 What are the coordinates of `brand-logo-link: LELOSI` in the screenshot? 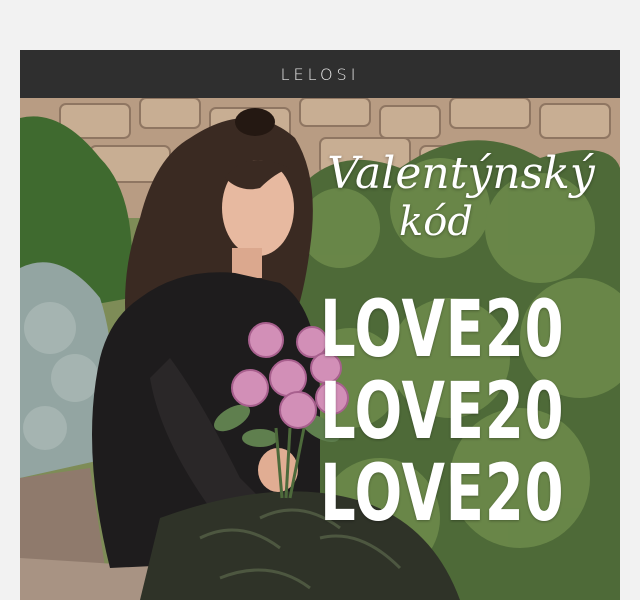 It's located at (320, 74).